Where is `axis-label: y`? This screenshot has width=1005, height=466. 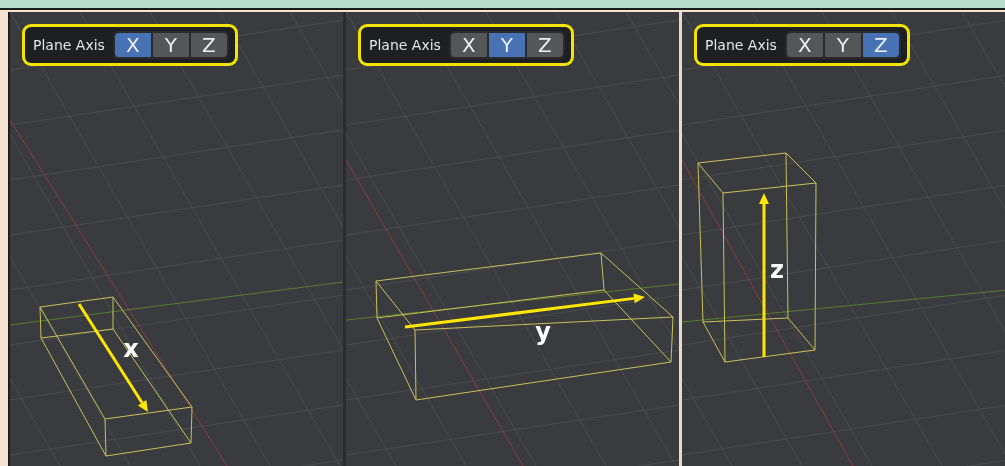
axis-label: y is located at coordinates (543, 332).